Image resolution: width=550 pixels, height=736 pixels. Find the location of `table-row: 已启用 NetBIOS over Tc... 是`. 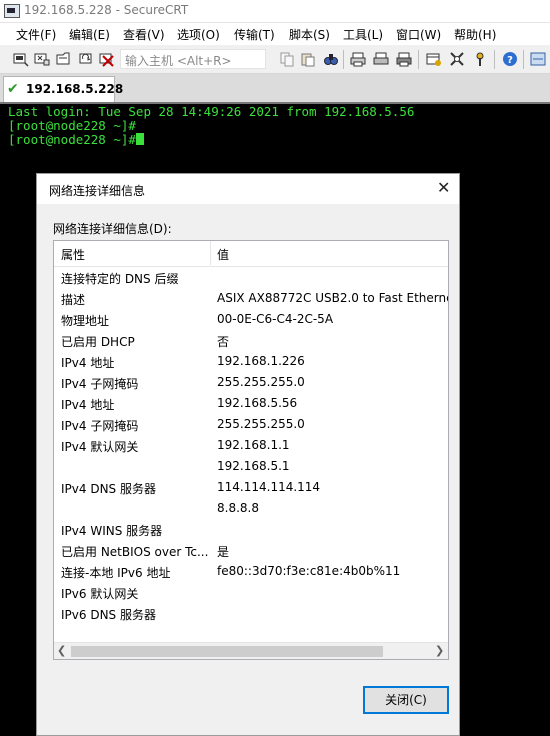

table-row: 已启用 NetBIOS over Tc... 是 is located at coordinates (251, 553).